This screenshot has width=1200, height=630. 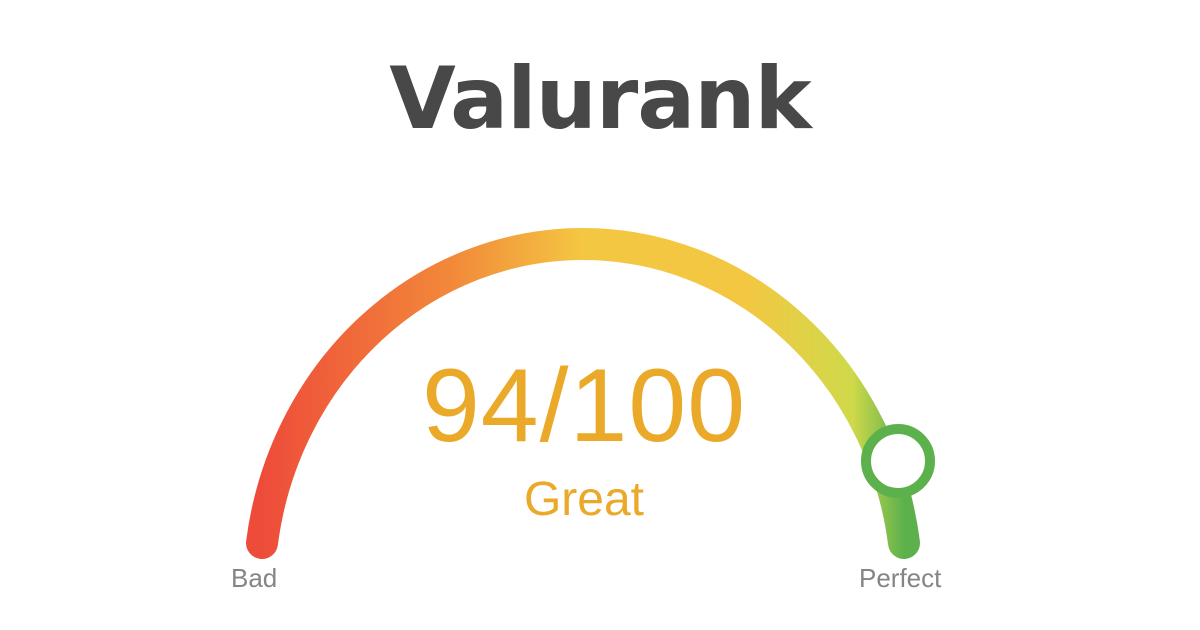 I want to click on score-value: 94/100, so click(x=584, y=406).